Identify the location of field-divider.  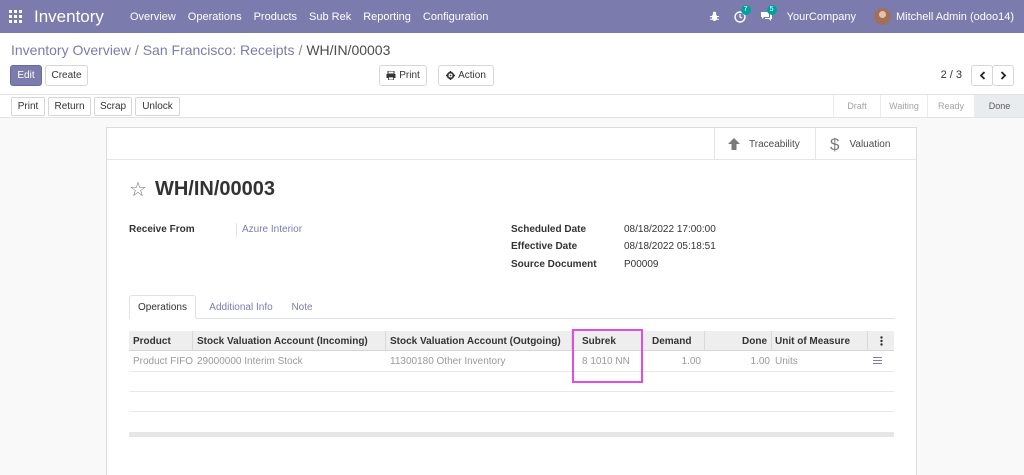
(236, 230).